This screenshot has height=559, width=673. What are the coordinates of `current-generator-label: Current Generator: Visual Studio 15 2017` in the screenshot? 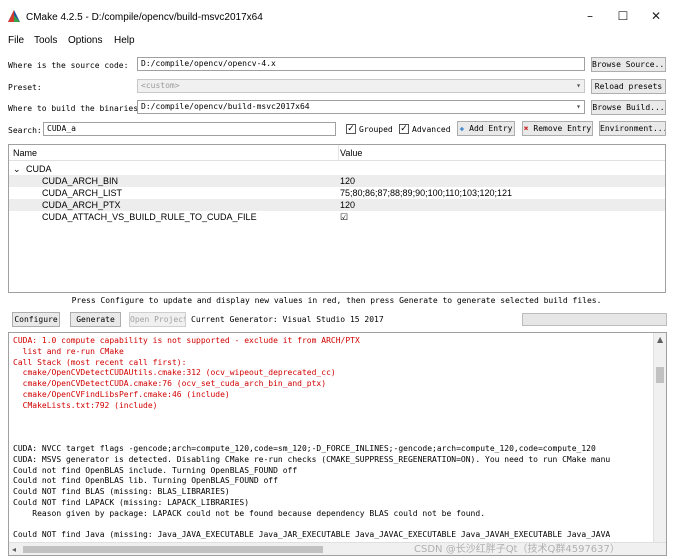 It's located at (287, 319).